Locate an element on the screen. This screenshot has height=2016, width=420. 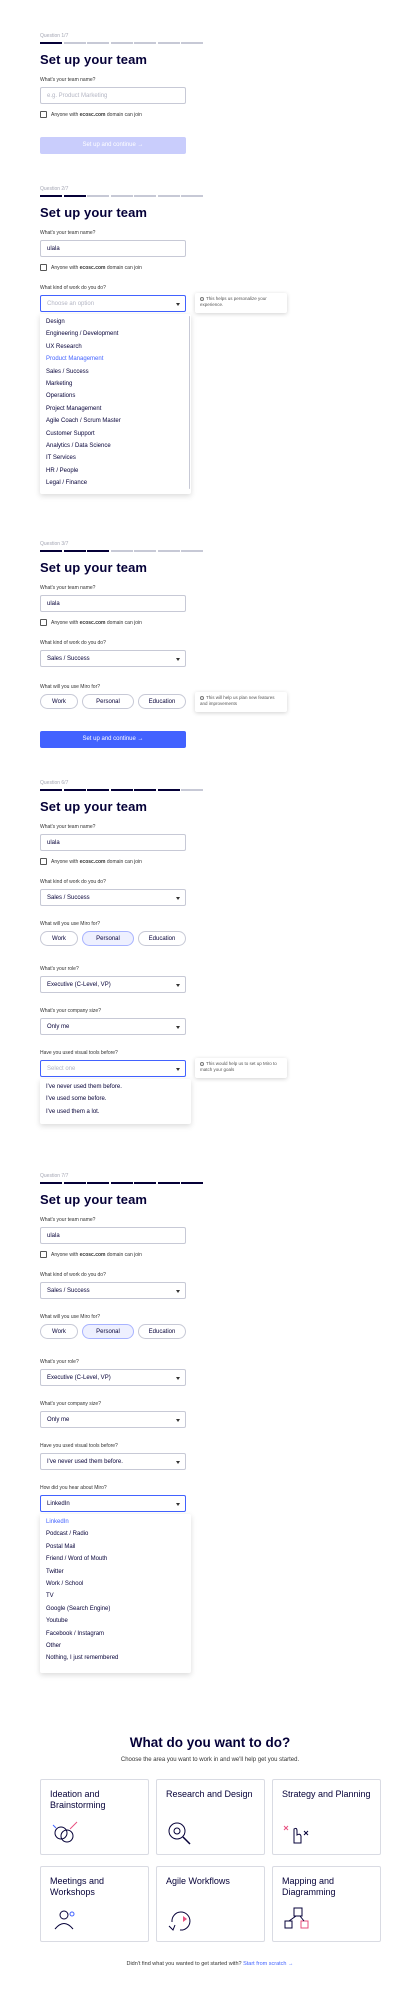
visual-tools-select: I've never used them before. is located at coordinates (113, 1461).